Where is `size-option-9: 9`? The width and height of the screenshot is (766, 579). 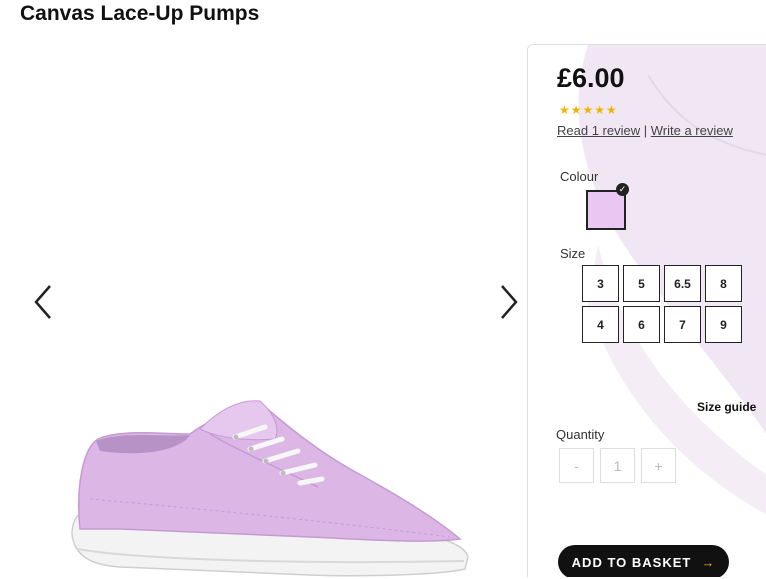 size-option-9: 9 is located at coordinates (723, 324).